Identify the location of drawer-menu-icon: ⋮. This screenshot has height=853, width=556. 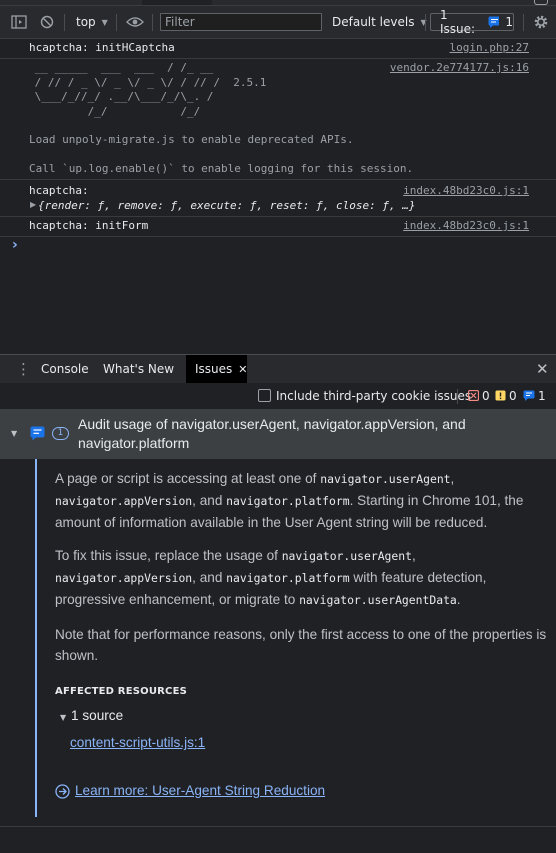
(23, 369).